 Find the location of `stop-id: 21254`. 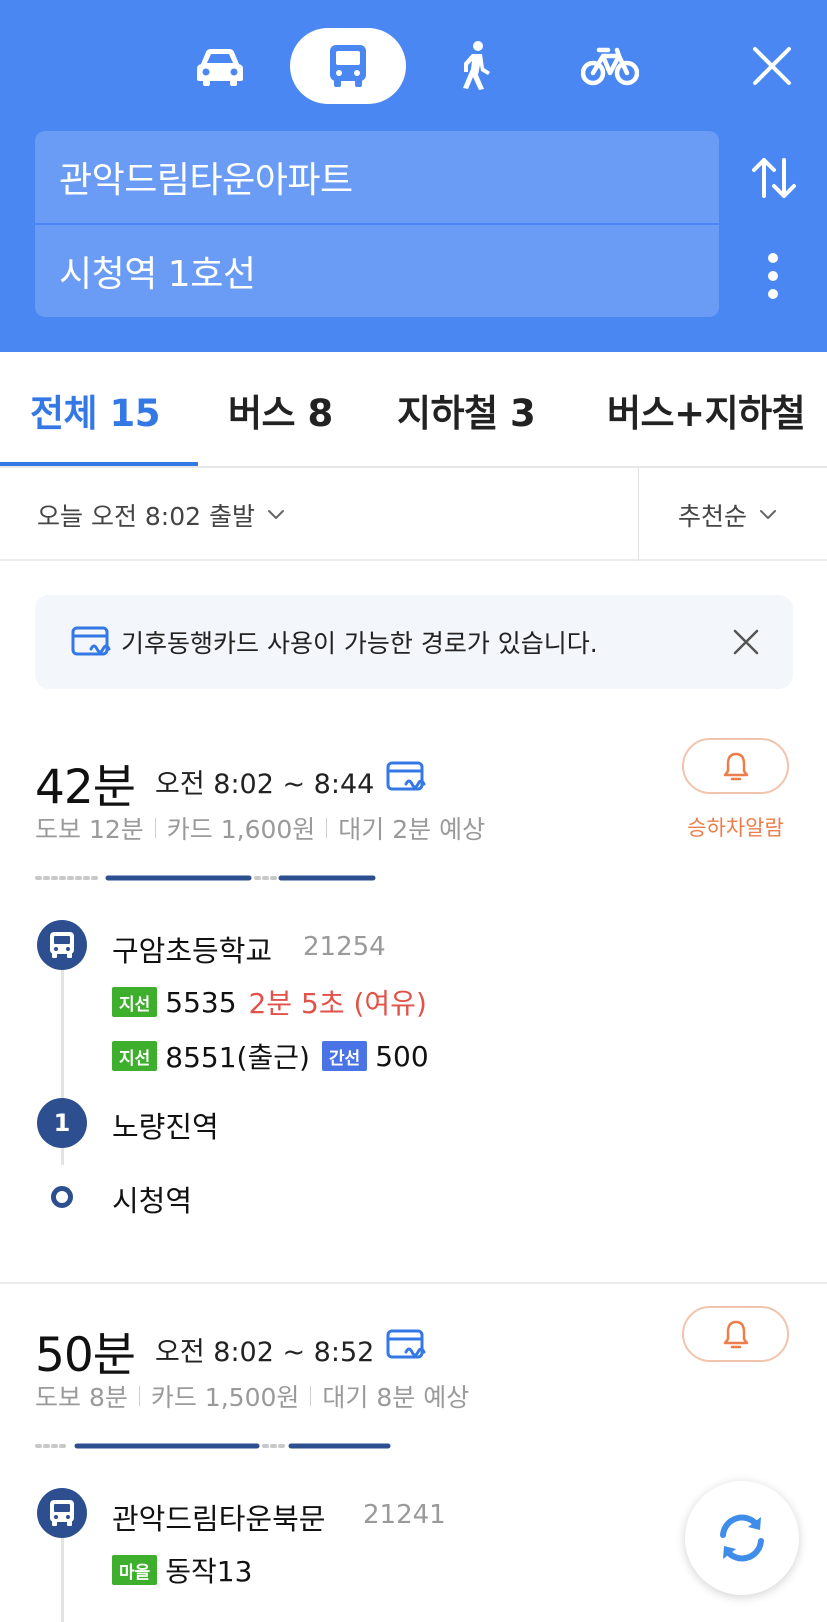

stop-id: 21254 is located at coordinates (344, 947).